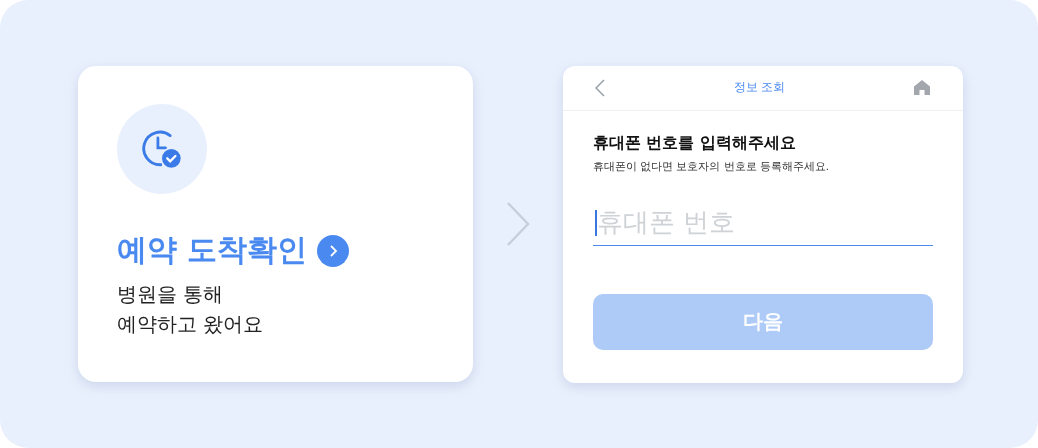 The width and height of the screenshot is (1038, 448). What do you see at coordinates (759, 87) in the screenshot?
I see `header-title: 정보 조회` at bounding box center [759, 87].